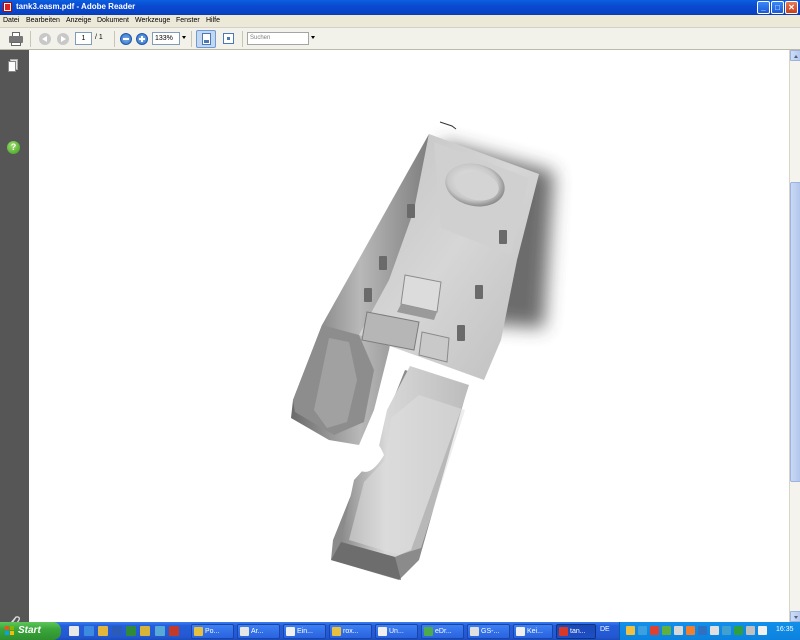 The height and width of the screenshot is (640, 800). What do you see at coordinates (795, 616) in the screenshot?
I see `scroll-down-button` at bounding box center [795, 616].